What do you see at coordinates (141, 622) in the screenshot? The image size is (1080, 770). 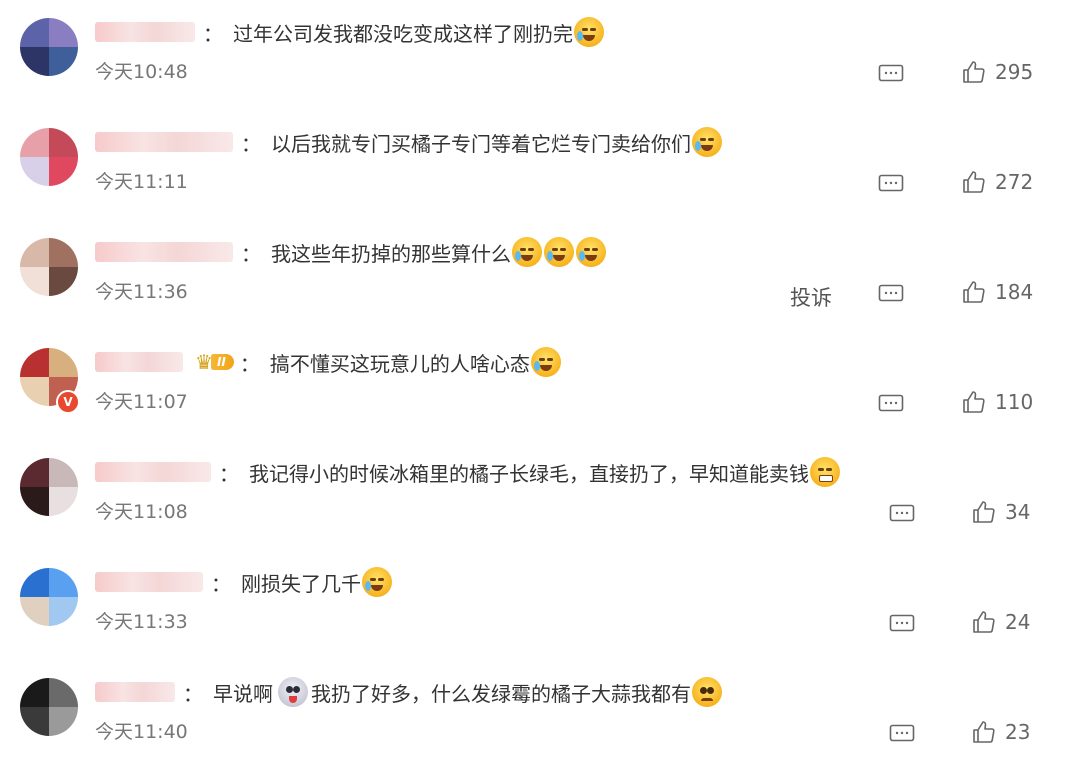 I see `comment-time: 今天11:33` at bounding box center [141, 622].